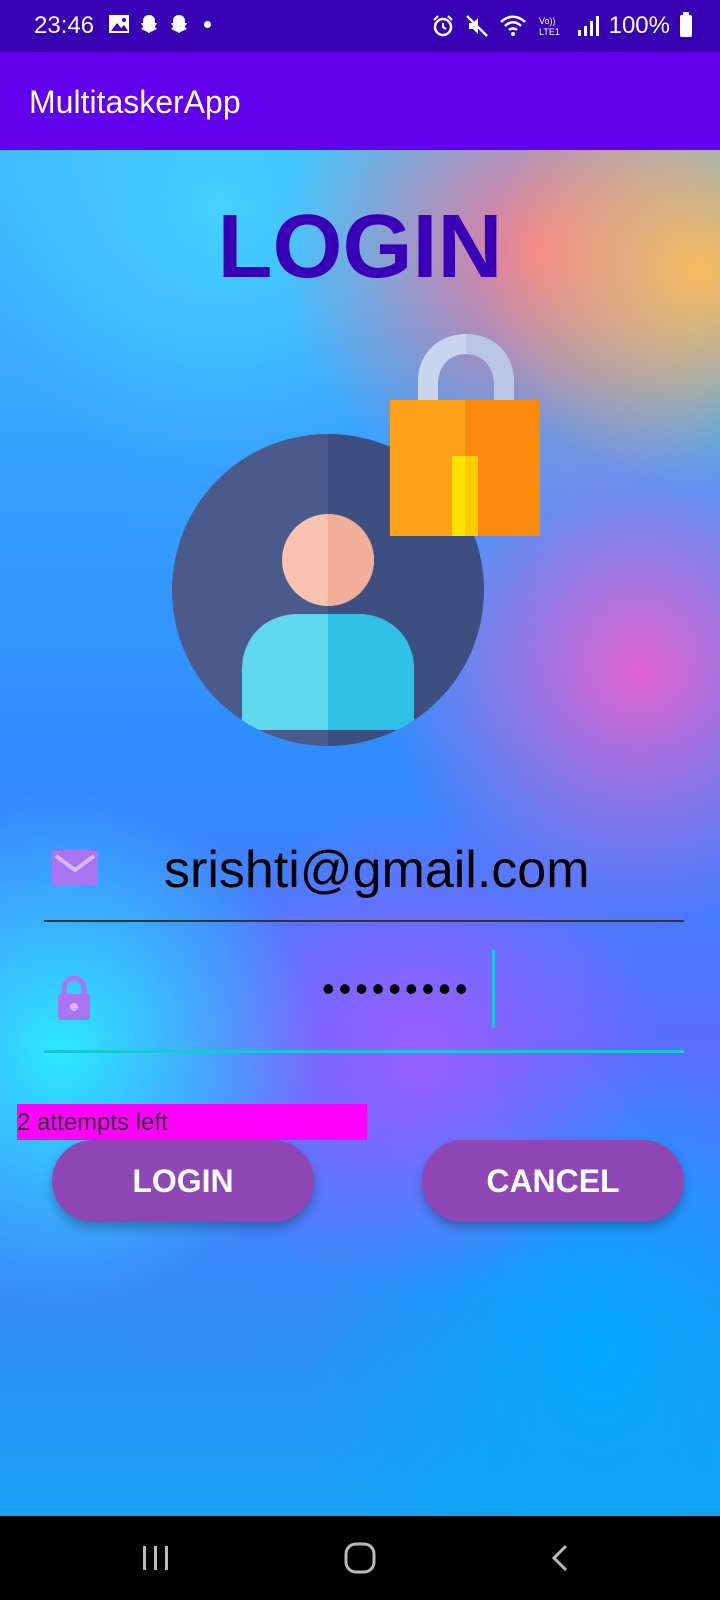 The height and width of the screenshot is (1600, 720). I want to click on wifi-icon, so click(512, 25).